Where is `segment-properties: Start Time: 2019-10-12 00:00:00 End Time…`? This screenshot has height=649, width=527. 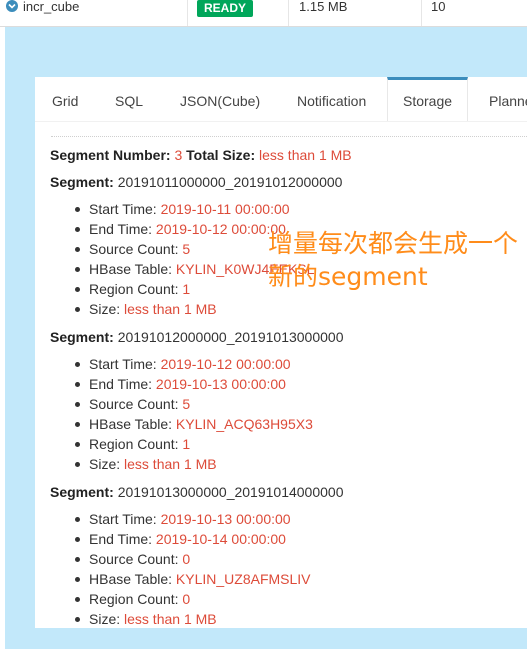 segment-properties: Start Time: 2019-10-12 00:00:00 End Time… is located at coordinates (194, 414).